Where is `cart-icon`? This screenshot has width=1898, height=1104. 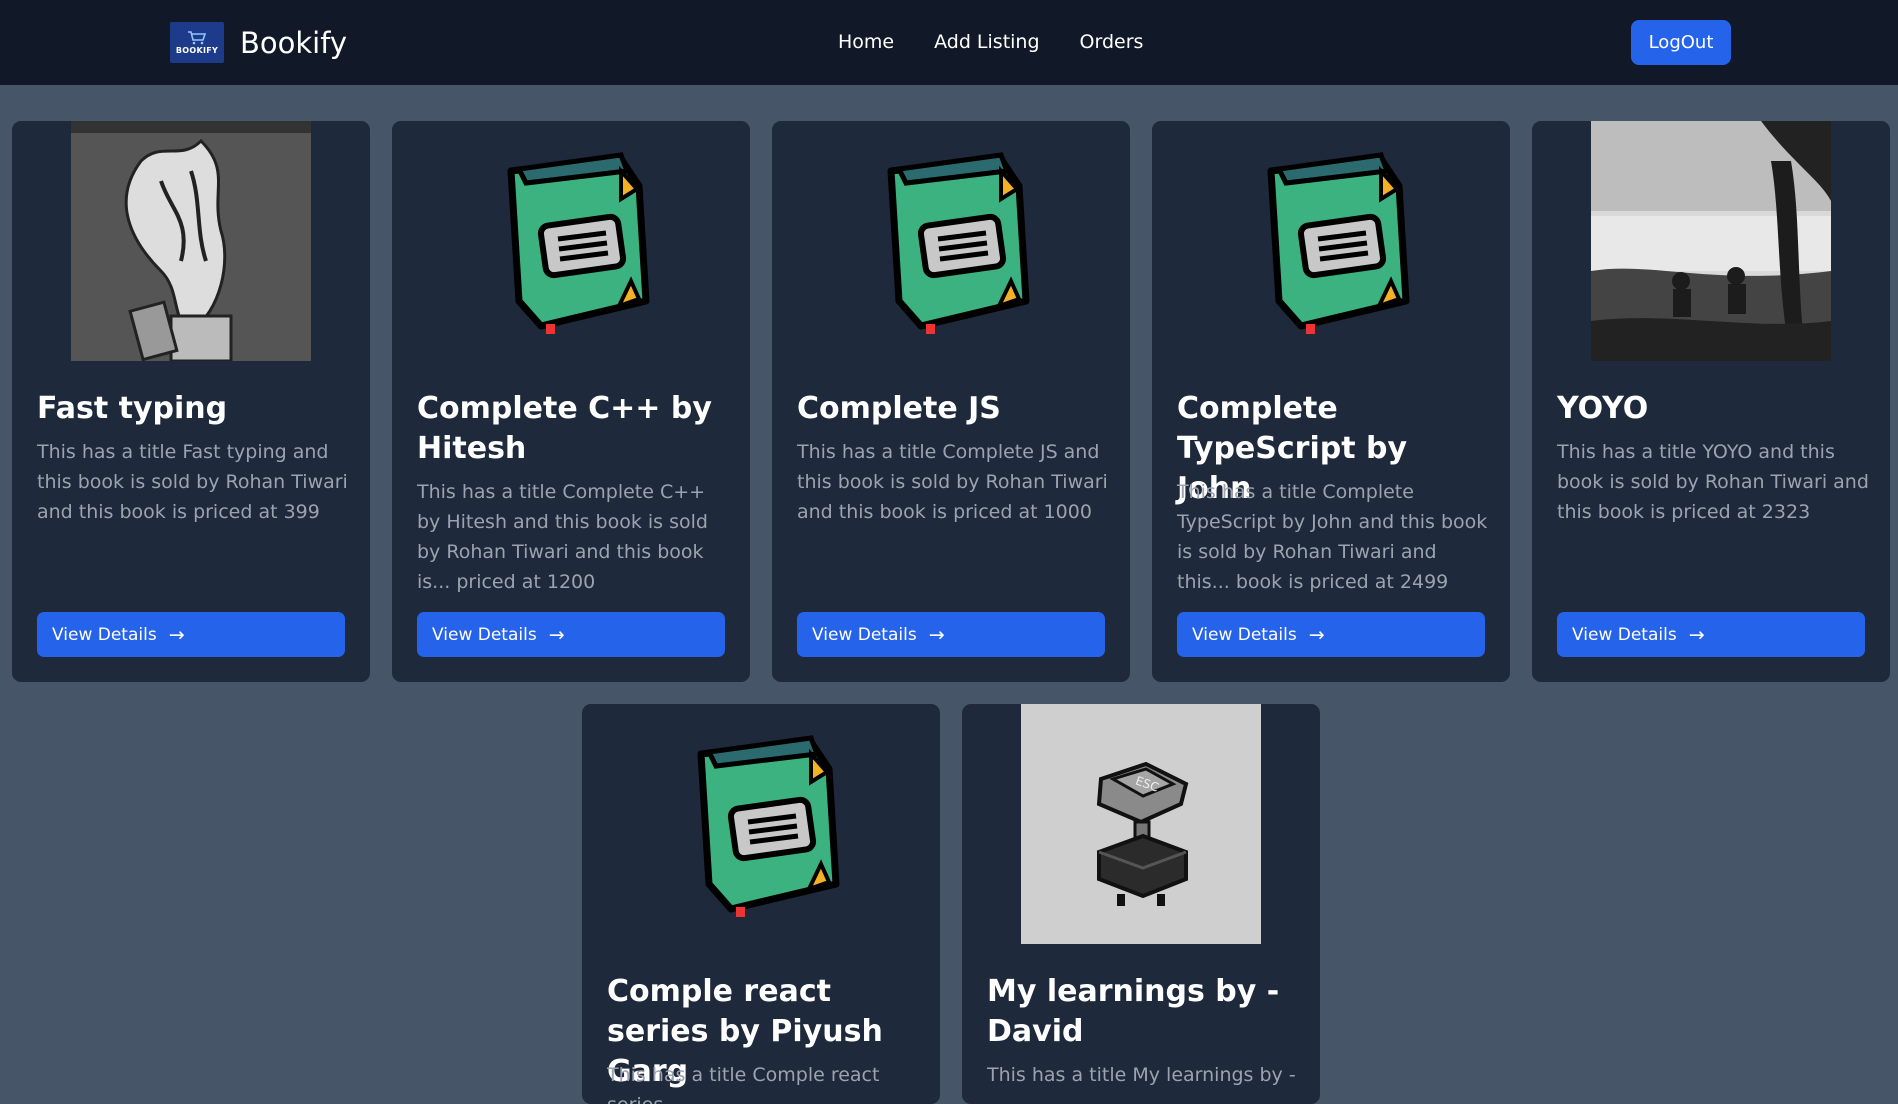
cart-icon is located at coordinates (197, 37).